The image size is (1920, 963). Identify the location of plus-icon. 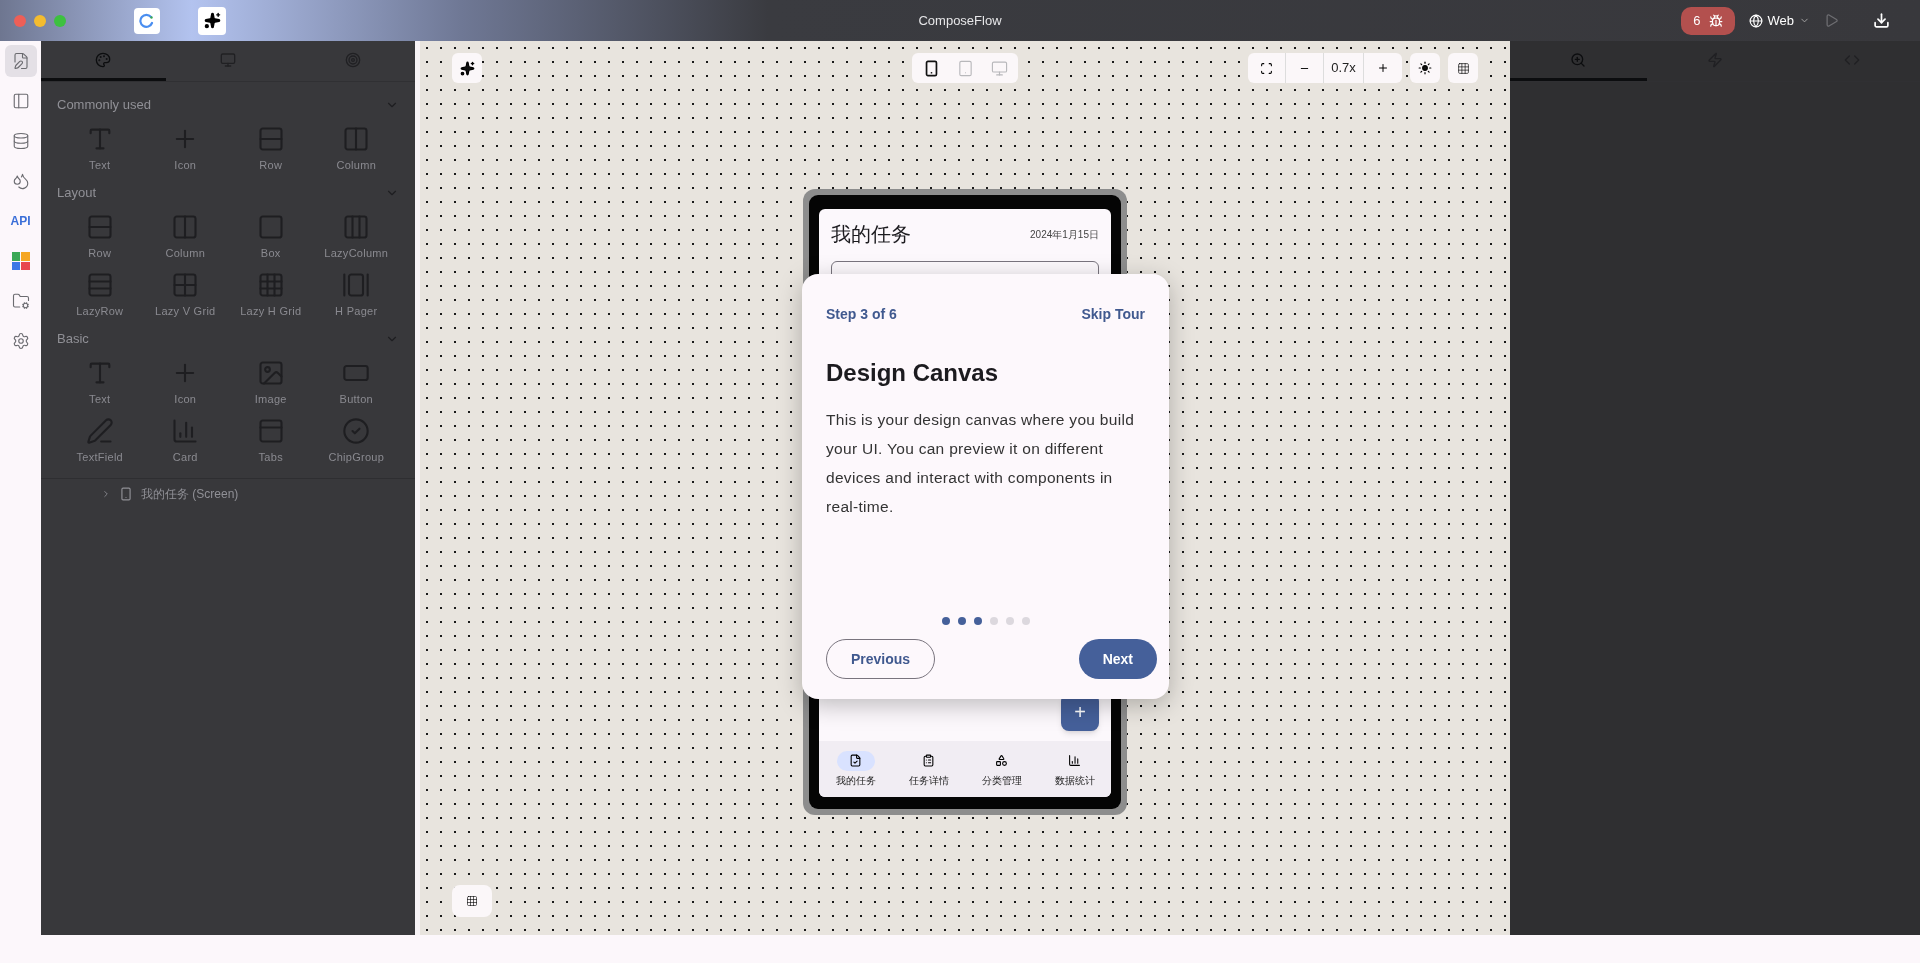
(1383, 68).